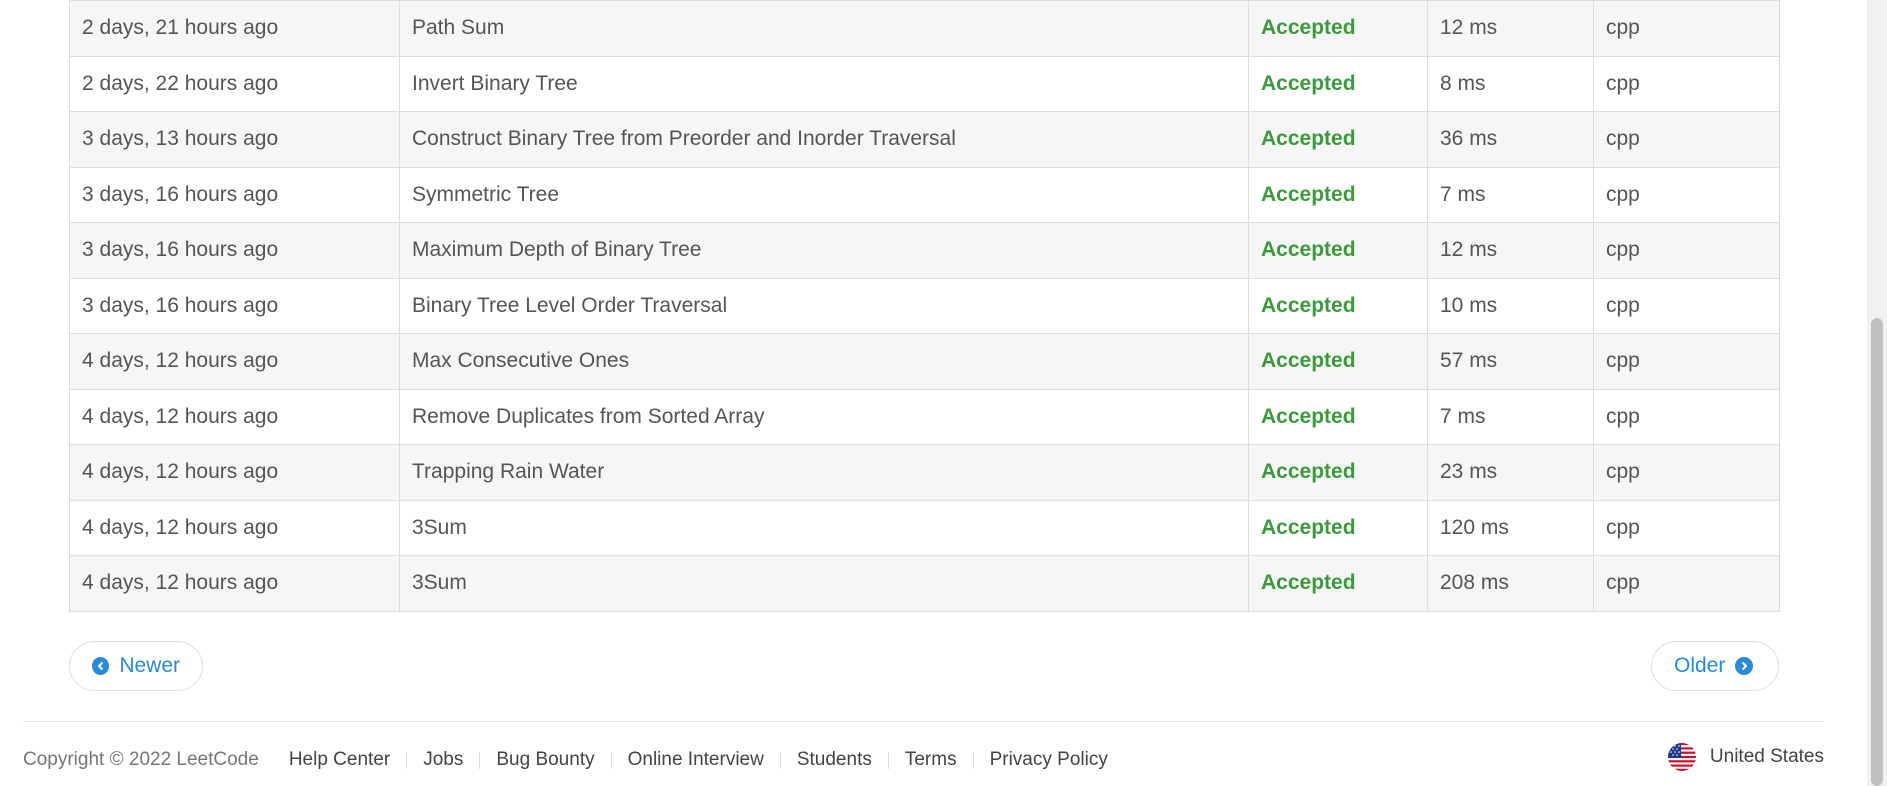 Image resolution: width=1887 pixels, height=786 pixels. What do you see at coordinates (1049, 760) in the screenshot?
I see `footer-link-privacy-policy: Privacy Policy` at bounding box center [1049, 760].